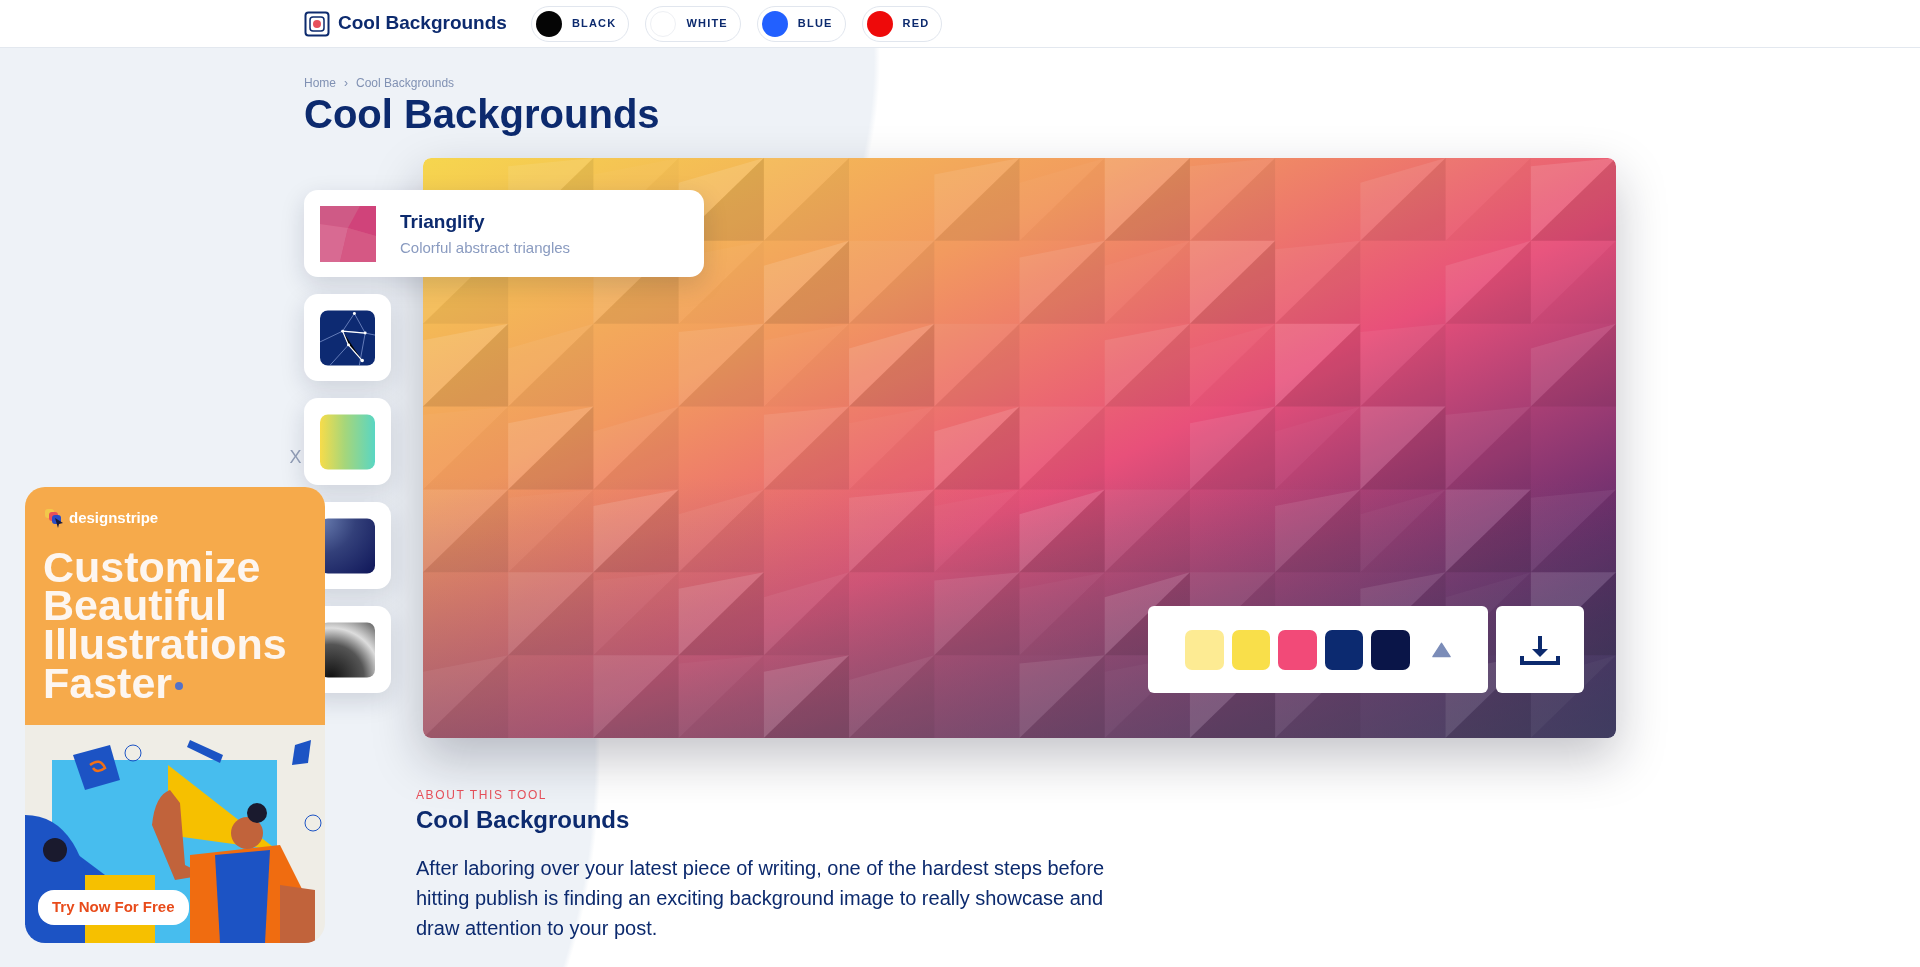 Image resolution: width=1920 pixels, height=967 pixels. What do you see at coordinates (179, 686) in the screenshot?
I see `dot-icon` at bounding box center [179, 686].